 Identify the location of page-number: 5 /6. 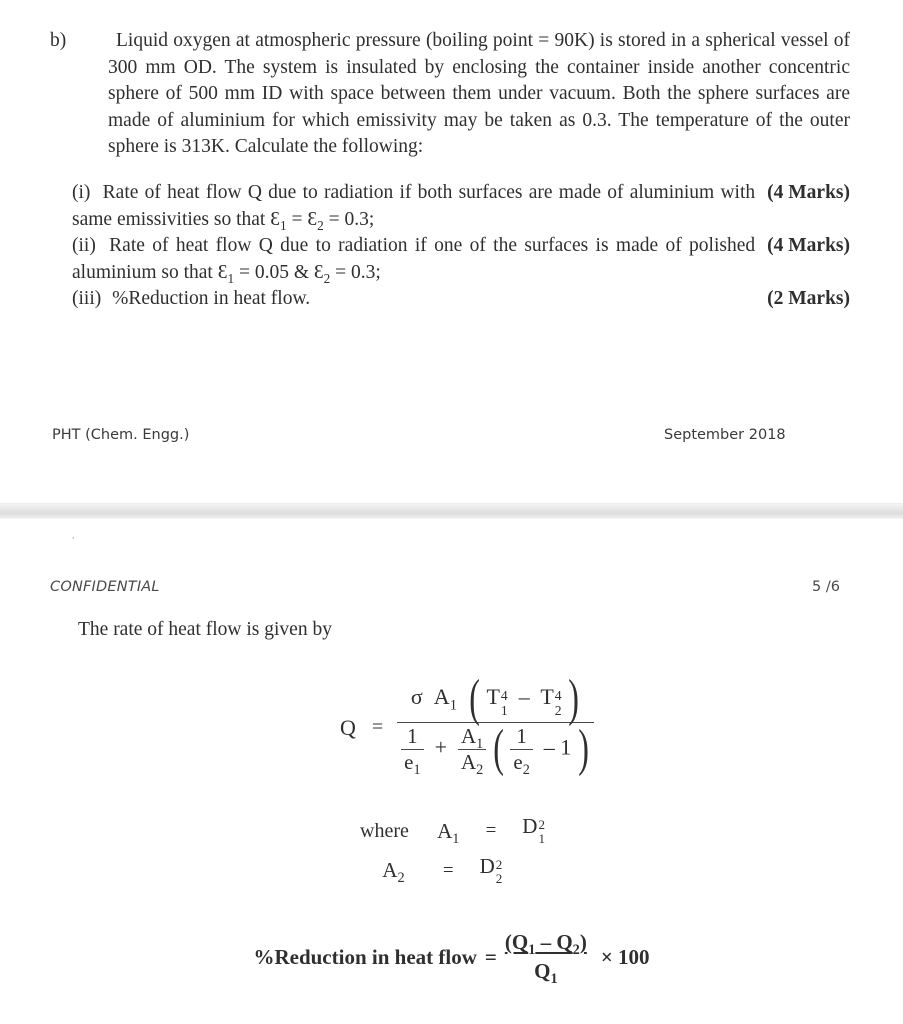
(826, 587).